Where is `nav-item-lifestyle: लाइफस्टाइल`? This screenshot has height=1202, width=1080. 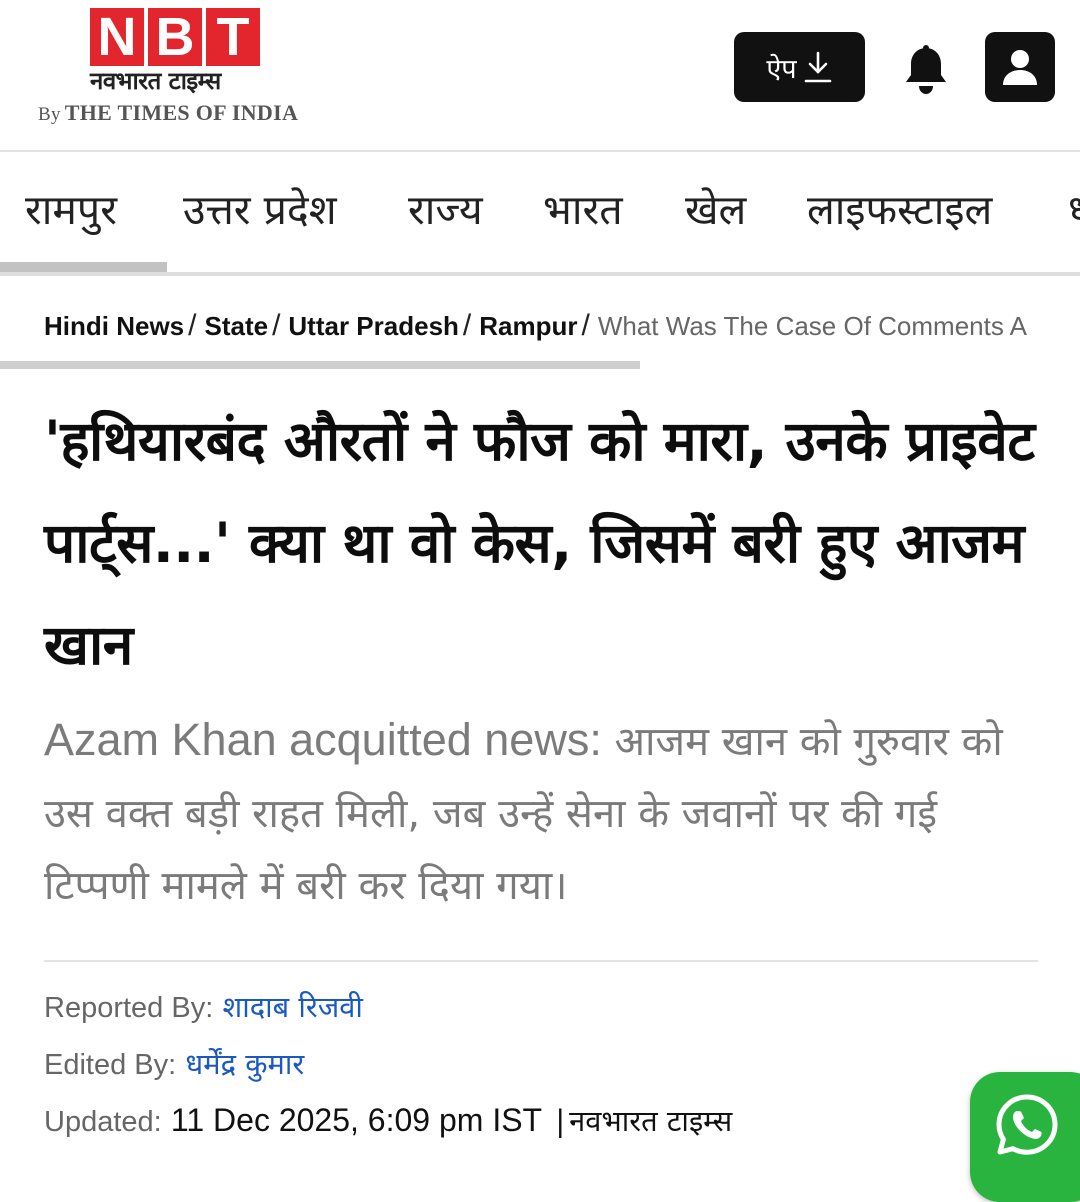 nav-item-lifestyle: लाइफस्टाइल is located at coordinates (899, 210).